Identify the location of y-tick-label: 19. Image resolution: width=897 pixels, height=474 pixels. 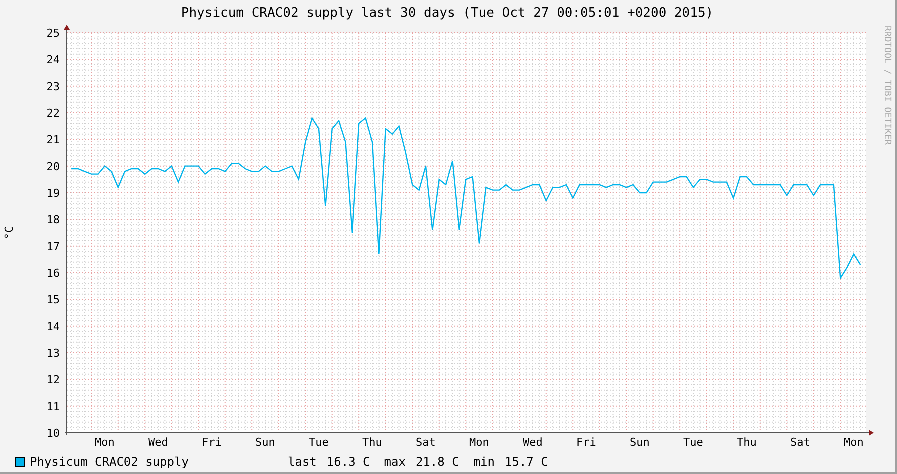
(53, 193).